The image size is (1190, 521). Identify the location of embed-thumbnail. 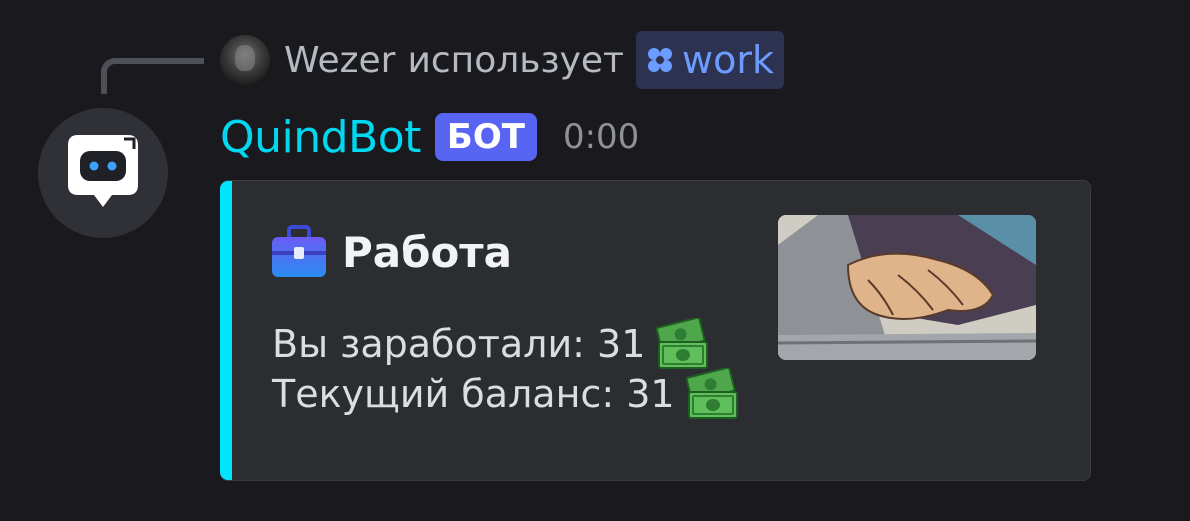
(907, 287).